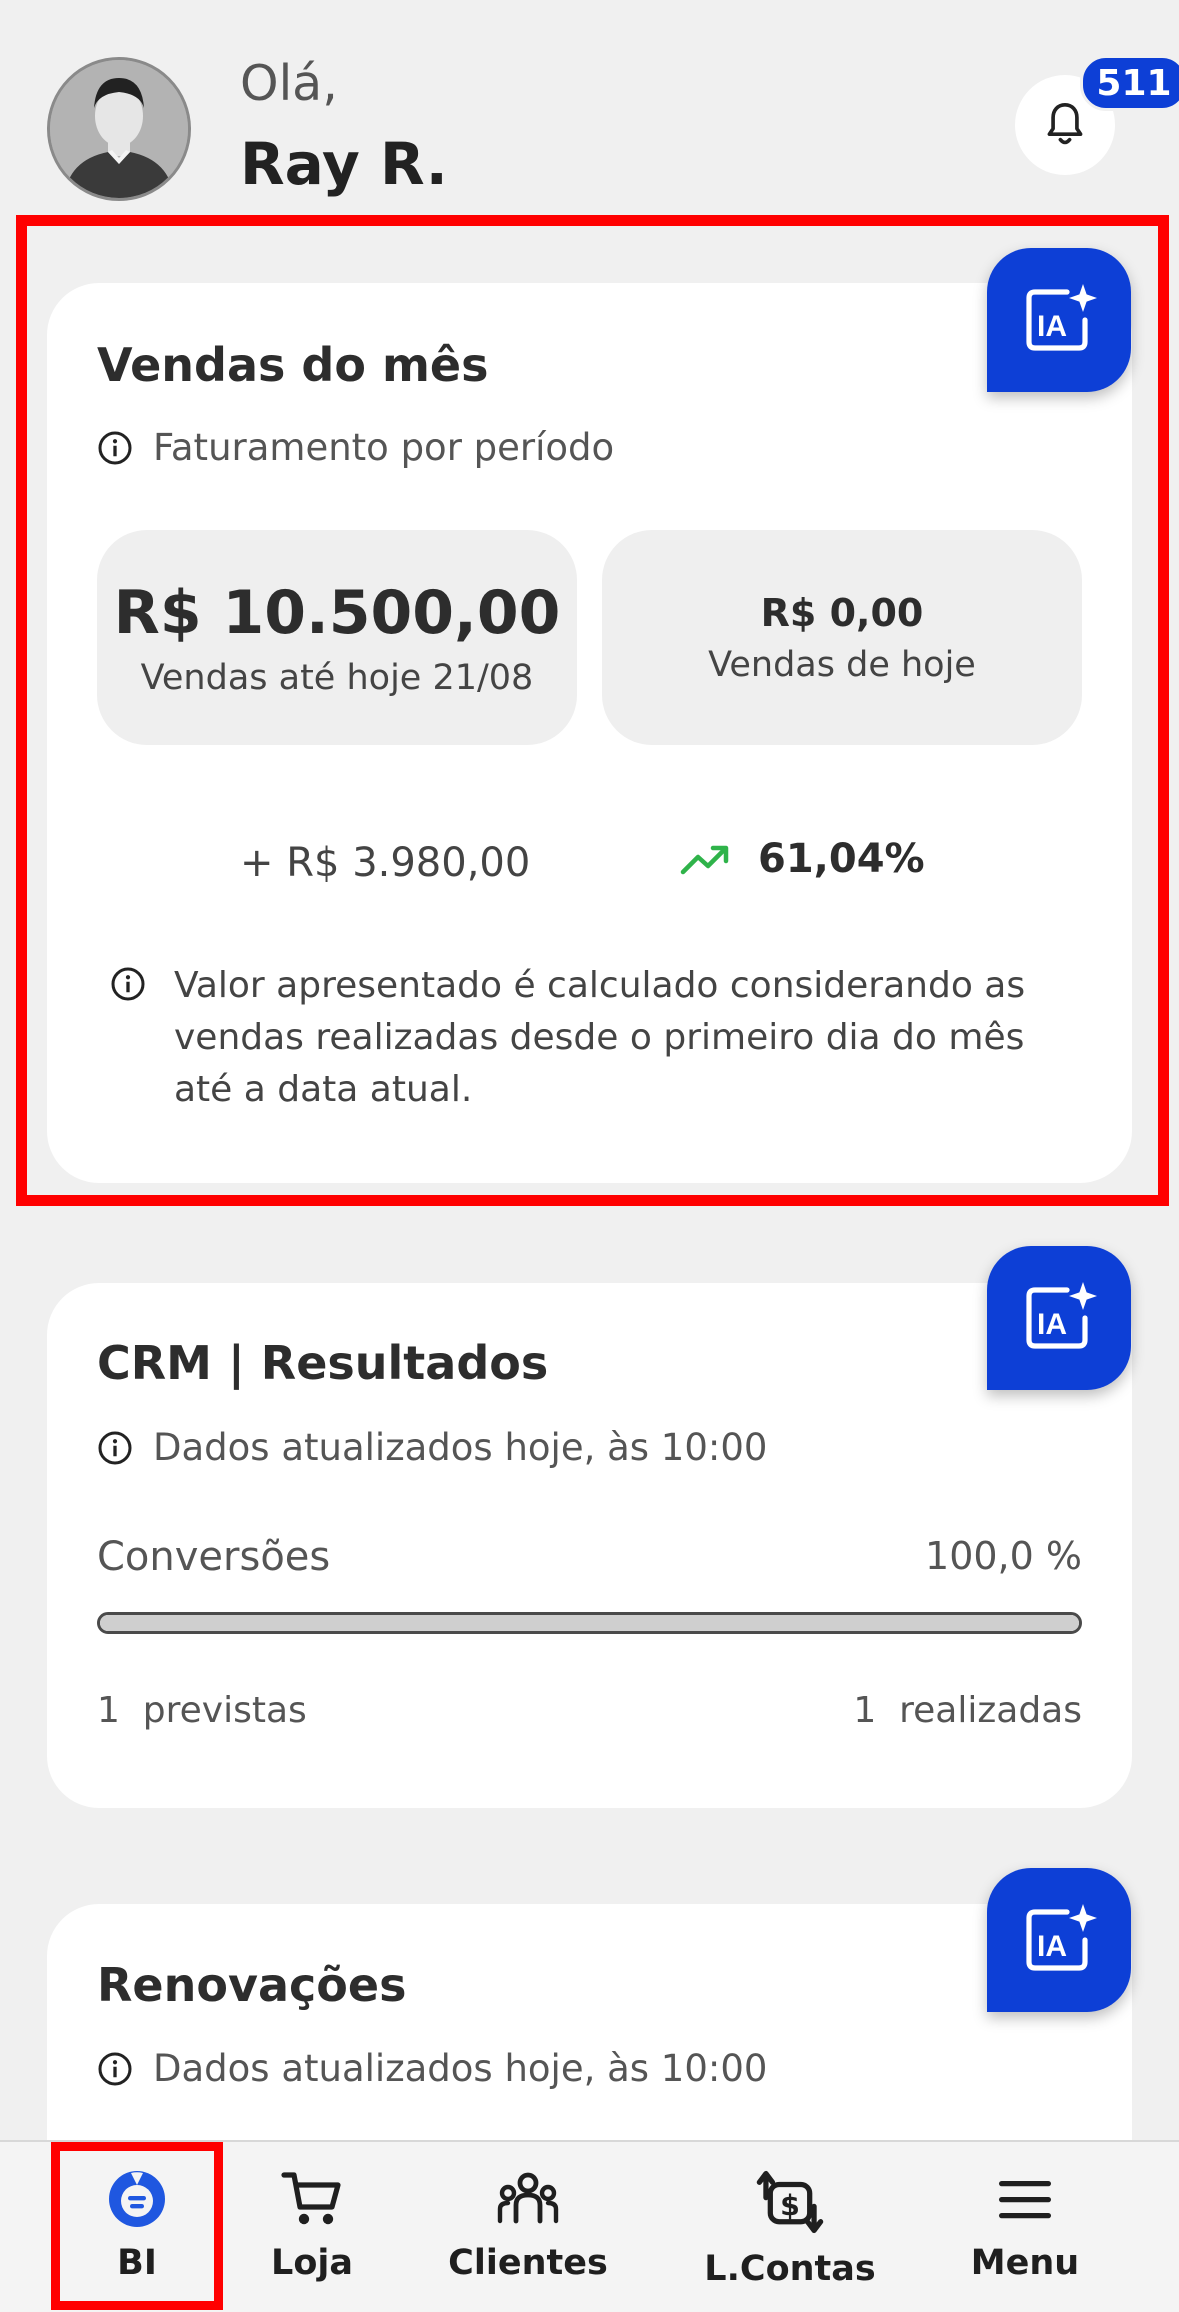 Image resolution: width=1179 pixels, height=2312 pixels. I want to click on hamburger-icon, so click(1025, 2200).